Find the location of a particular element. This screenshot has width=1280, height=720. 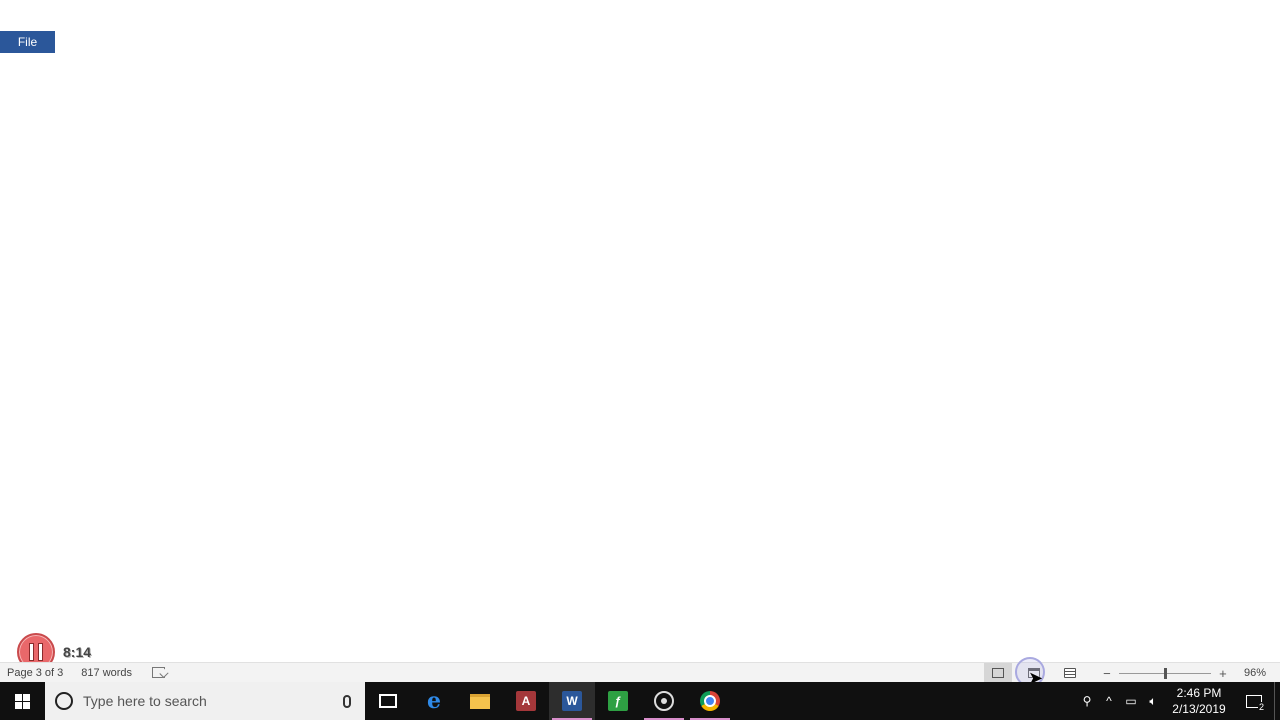

media-app-icon is located at coordinates (664, 701).